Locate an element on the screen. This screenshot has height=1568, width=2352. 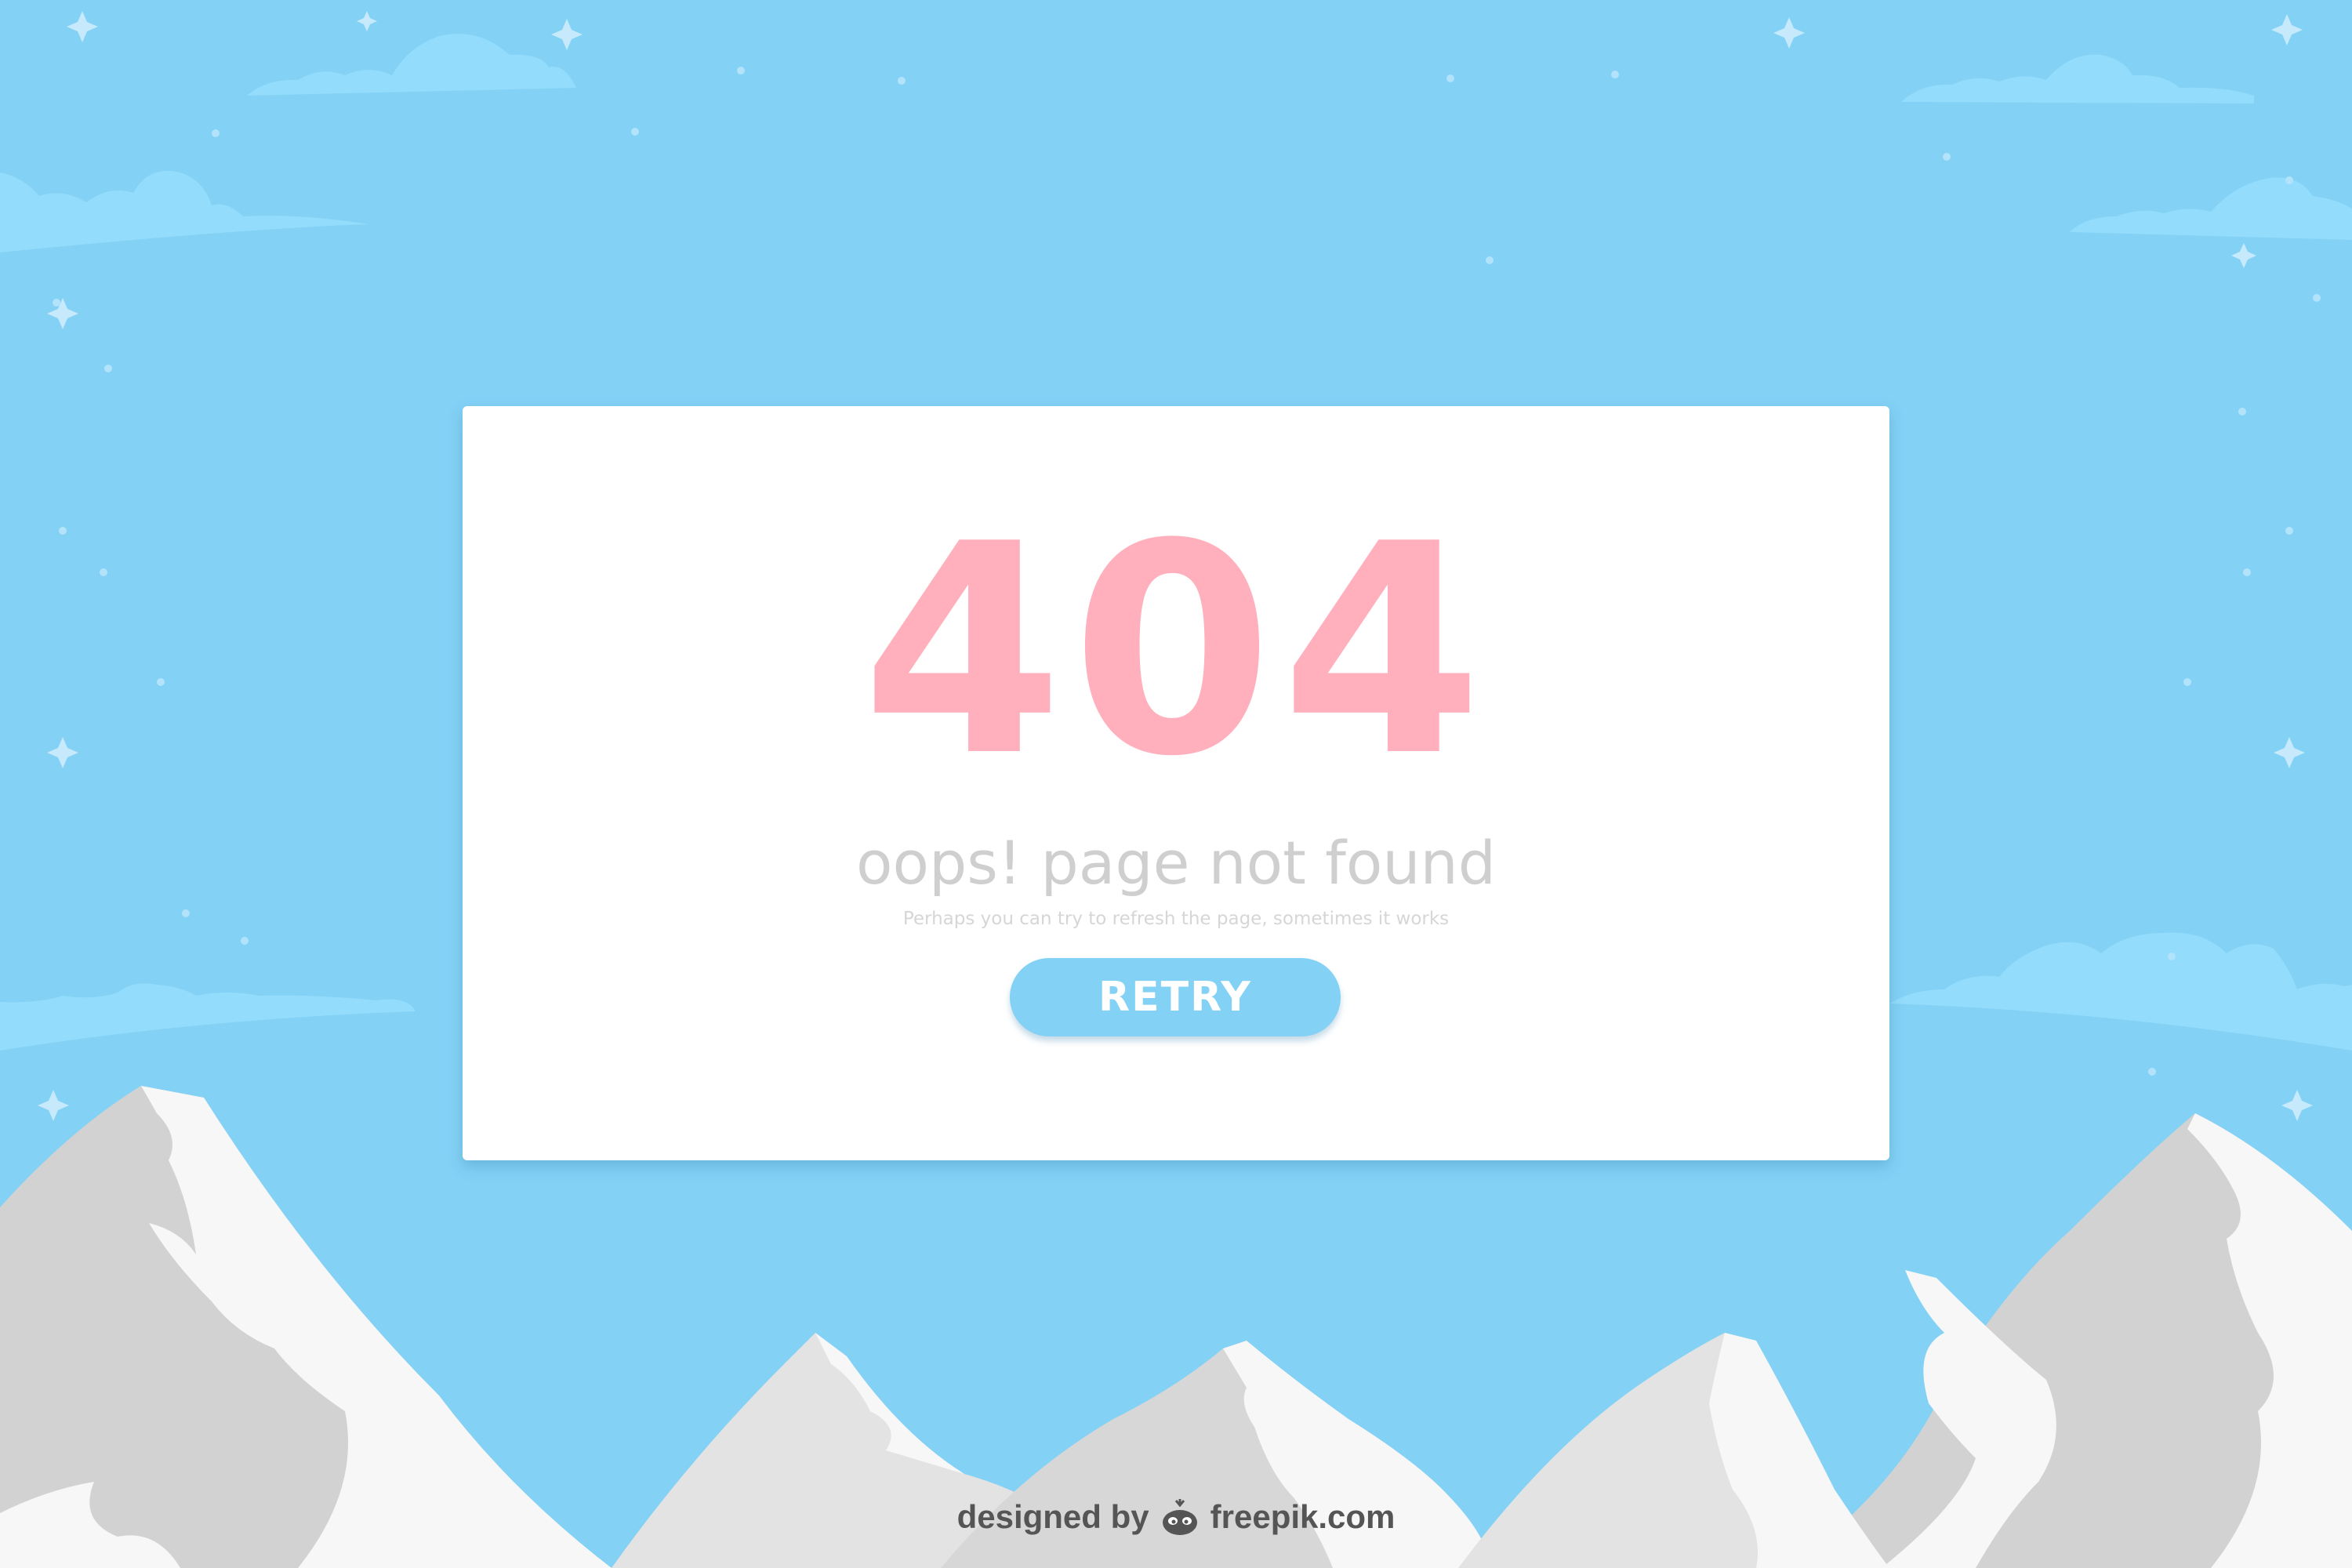
credit-brand: freepik.com is located at coordinates (1303, 1516).